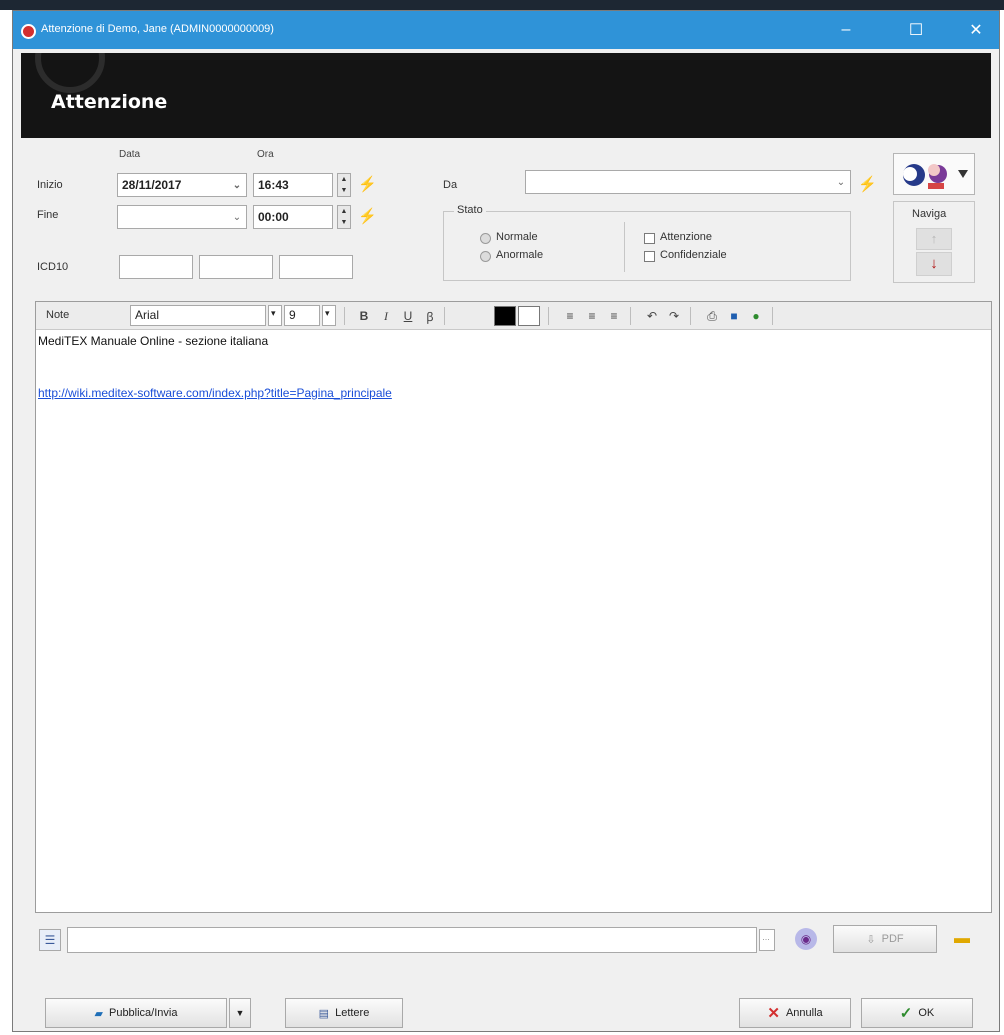 Image resolution: width=1004 pixels, height=1035 pixels. What do you see at coordinates (98, 1013) in the screenshot?
I see `publish-icon: ▰` at bounding box center [98, 1013].